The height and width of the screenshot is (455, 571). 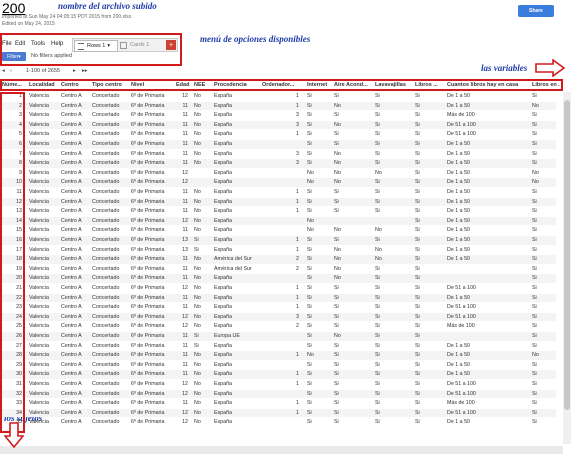 I want to click on table-cell: 1, so click(x=297, y=307).